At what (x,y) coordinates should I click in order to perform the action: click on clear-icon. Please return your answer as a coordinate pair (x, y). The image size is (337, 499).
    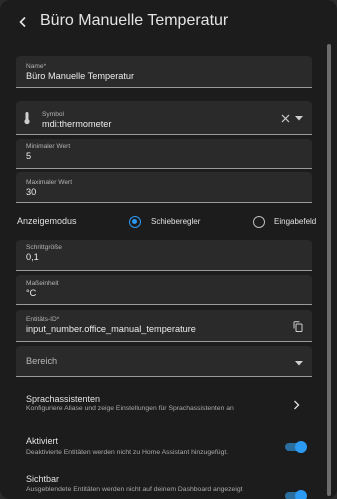
    Looking at the image, I should click on (285, 118).